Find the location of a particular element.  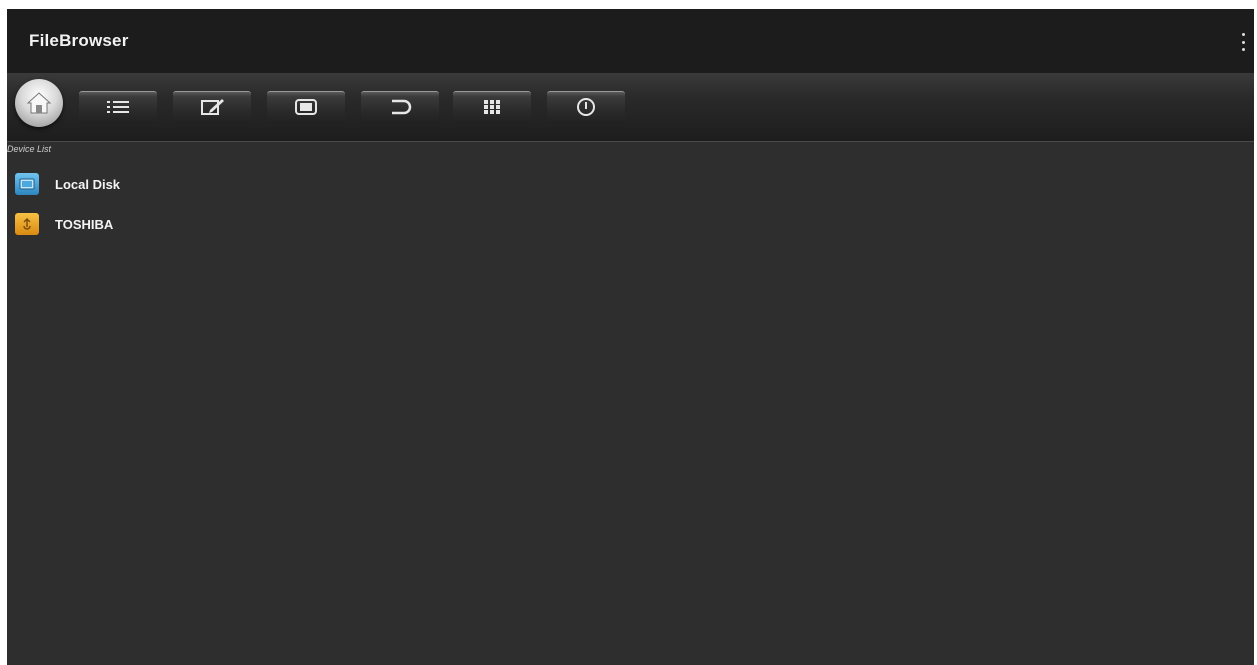

overflow-menu-icon is located at coordinates (1243, 42).